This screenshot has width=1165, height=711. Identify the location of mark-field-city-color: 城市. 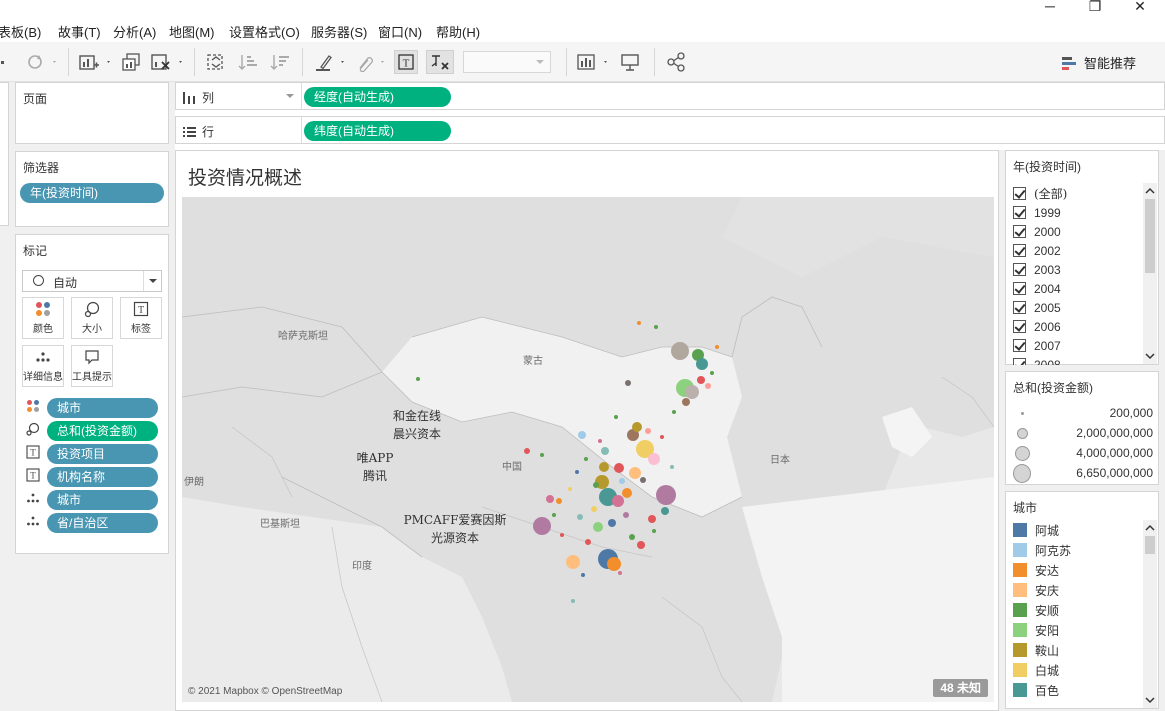
(102, 408).